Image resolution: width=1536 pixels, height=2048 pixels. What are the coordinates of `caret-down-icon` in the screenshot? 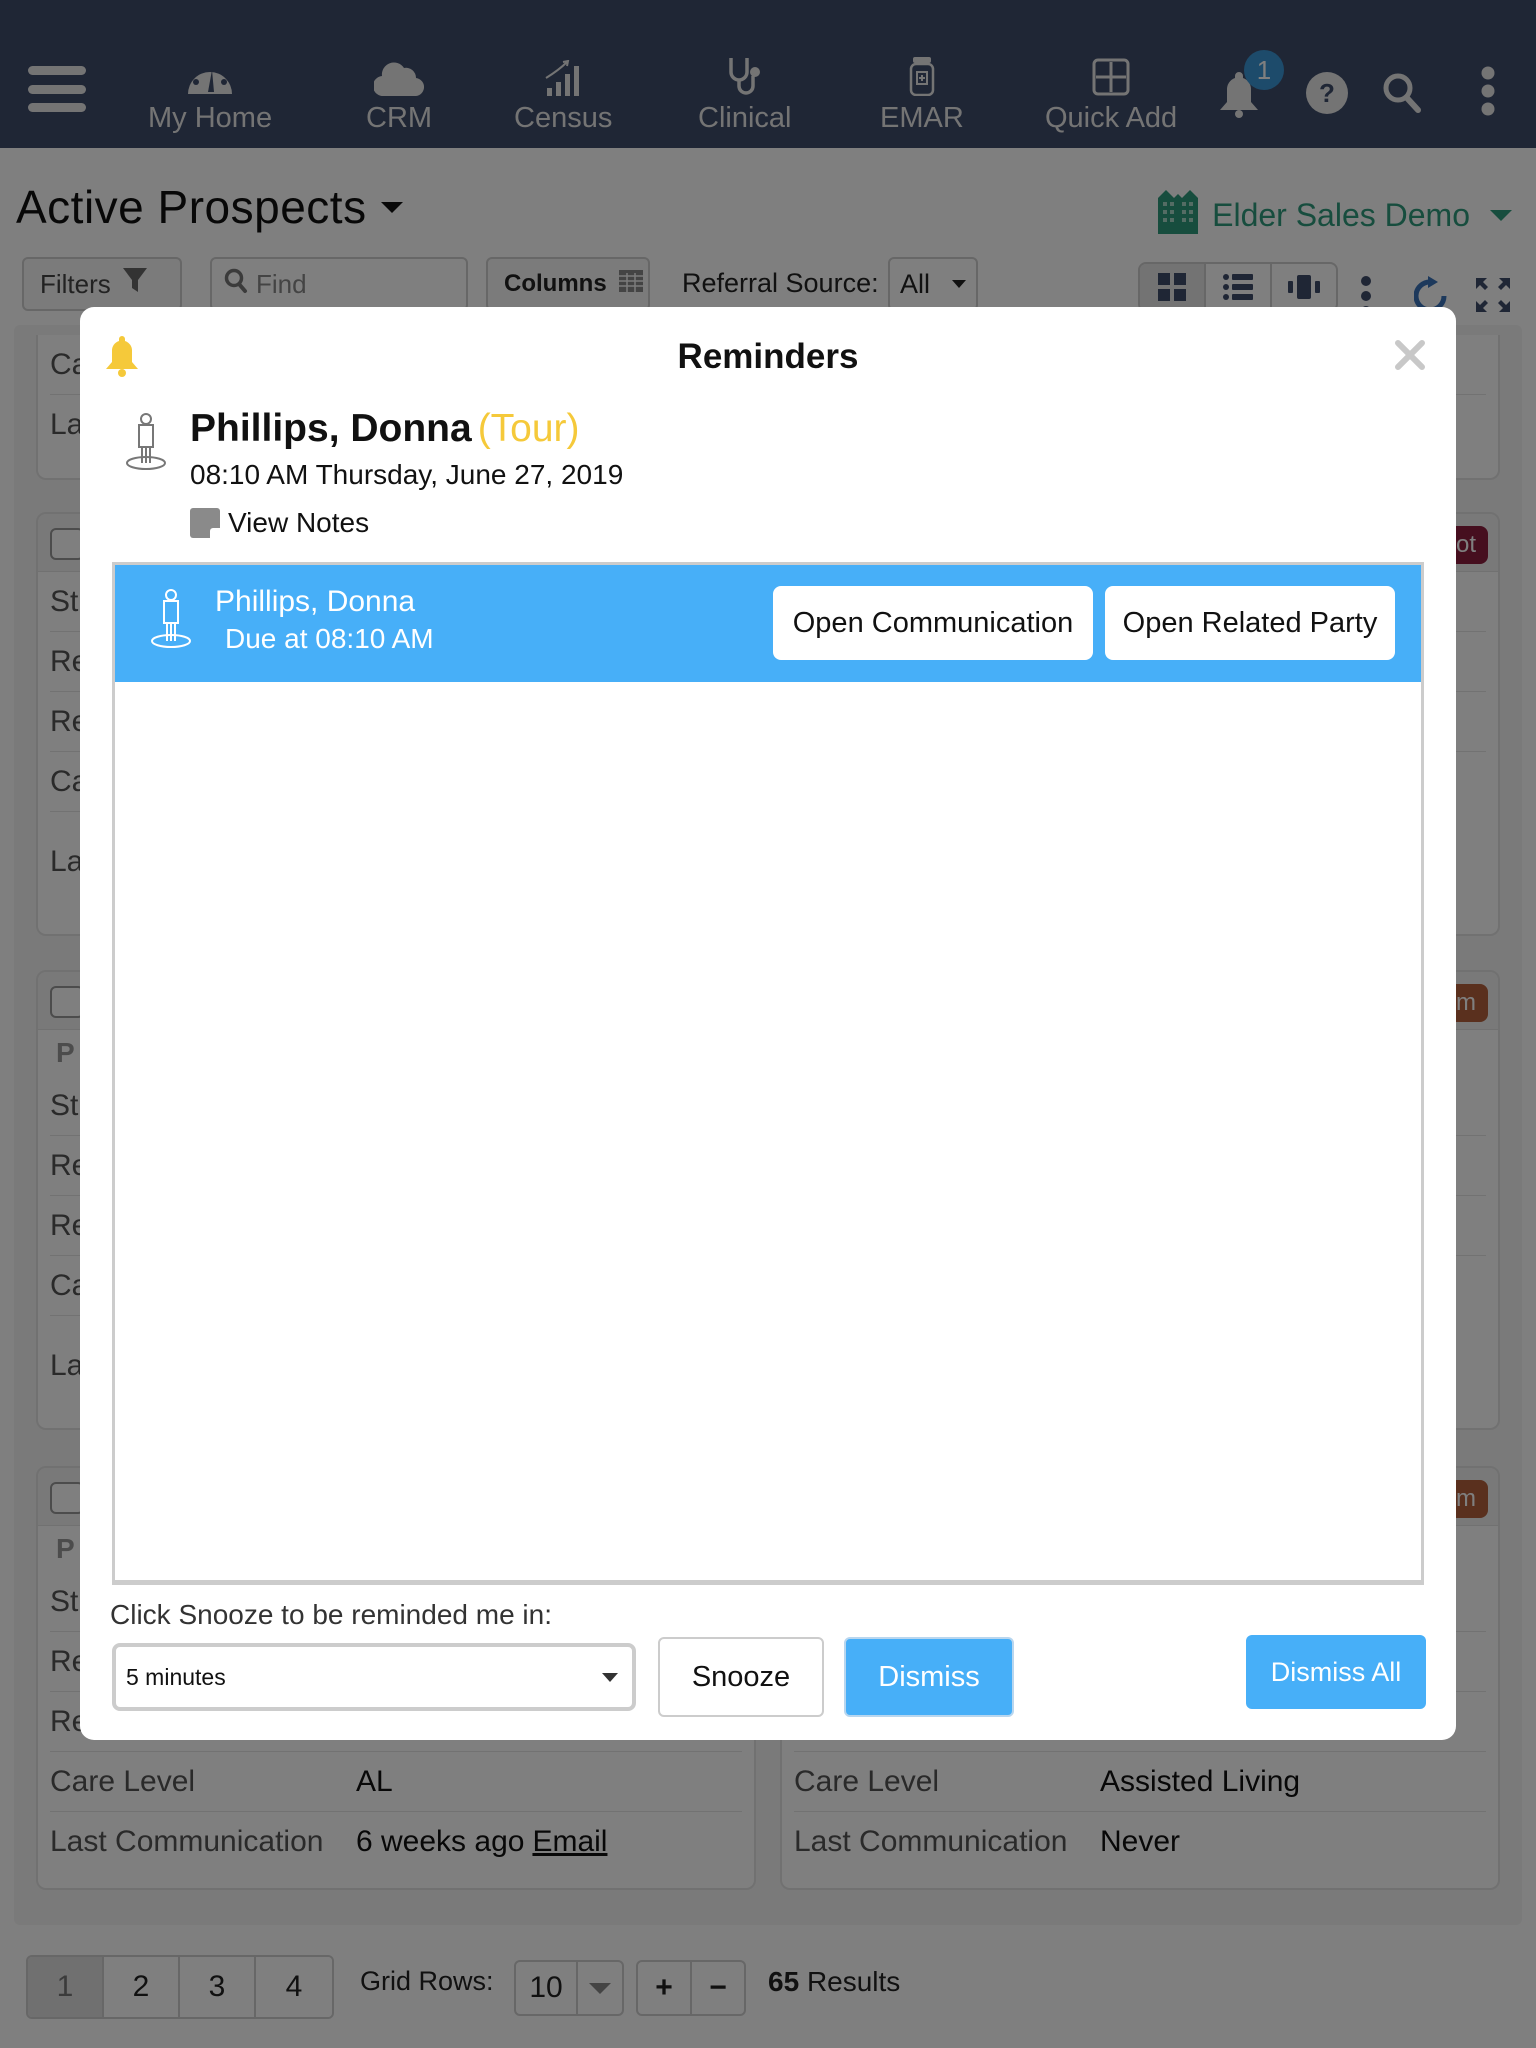 It's located at (610, 1677).